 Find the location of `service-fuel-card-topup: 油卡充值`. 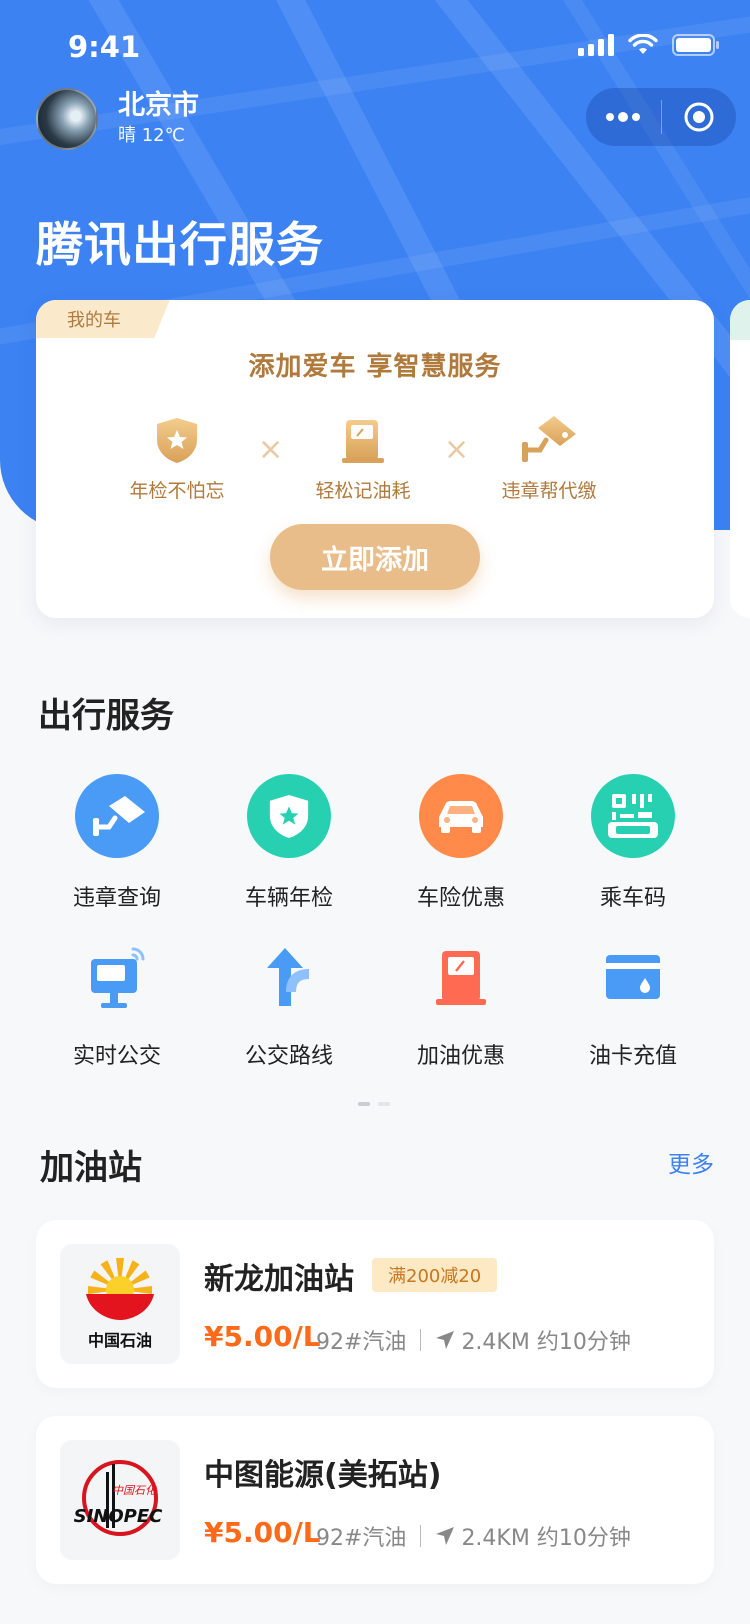

service-fuel-card-topup: 油卡充值 is located at coordinates (633, 1006).